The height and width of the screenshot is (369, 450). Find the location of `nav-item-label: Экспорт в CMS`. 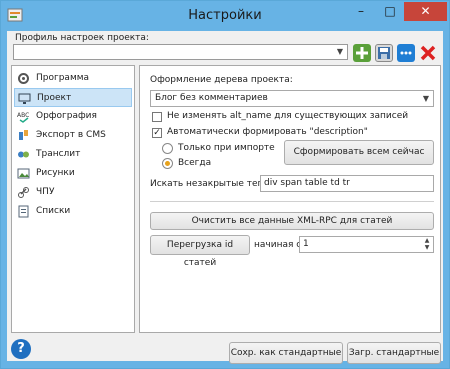

nav-item-label: Экспорт в CMS is located at coordinates (71, 135).